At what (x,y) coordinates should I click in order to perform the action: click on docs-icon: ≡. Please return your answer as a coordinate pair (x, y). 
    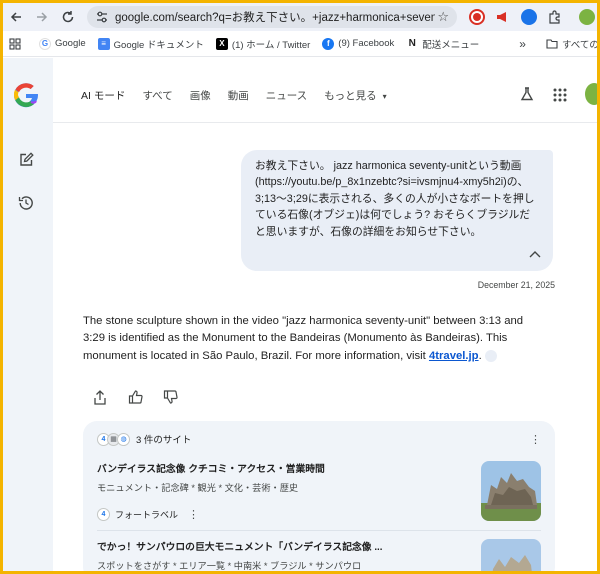
    Looking at the image, I should click on (103, 43).